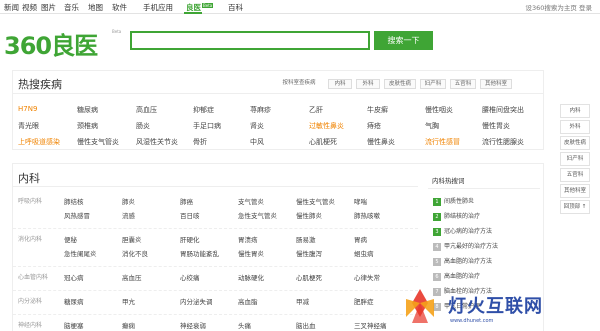 The width and height of the screenshot is (600, 331). Describe the element at coordinates (439, 110) in the screenshot. I see `hot-disease-link: 慢性咽炎` at that location.